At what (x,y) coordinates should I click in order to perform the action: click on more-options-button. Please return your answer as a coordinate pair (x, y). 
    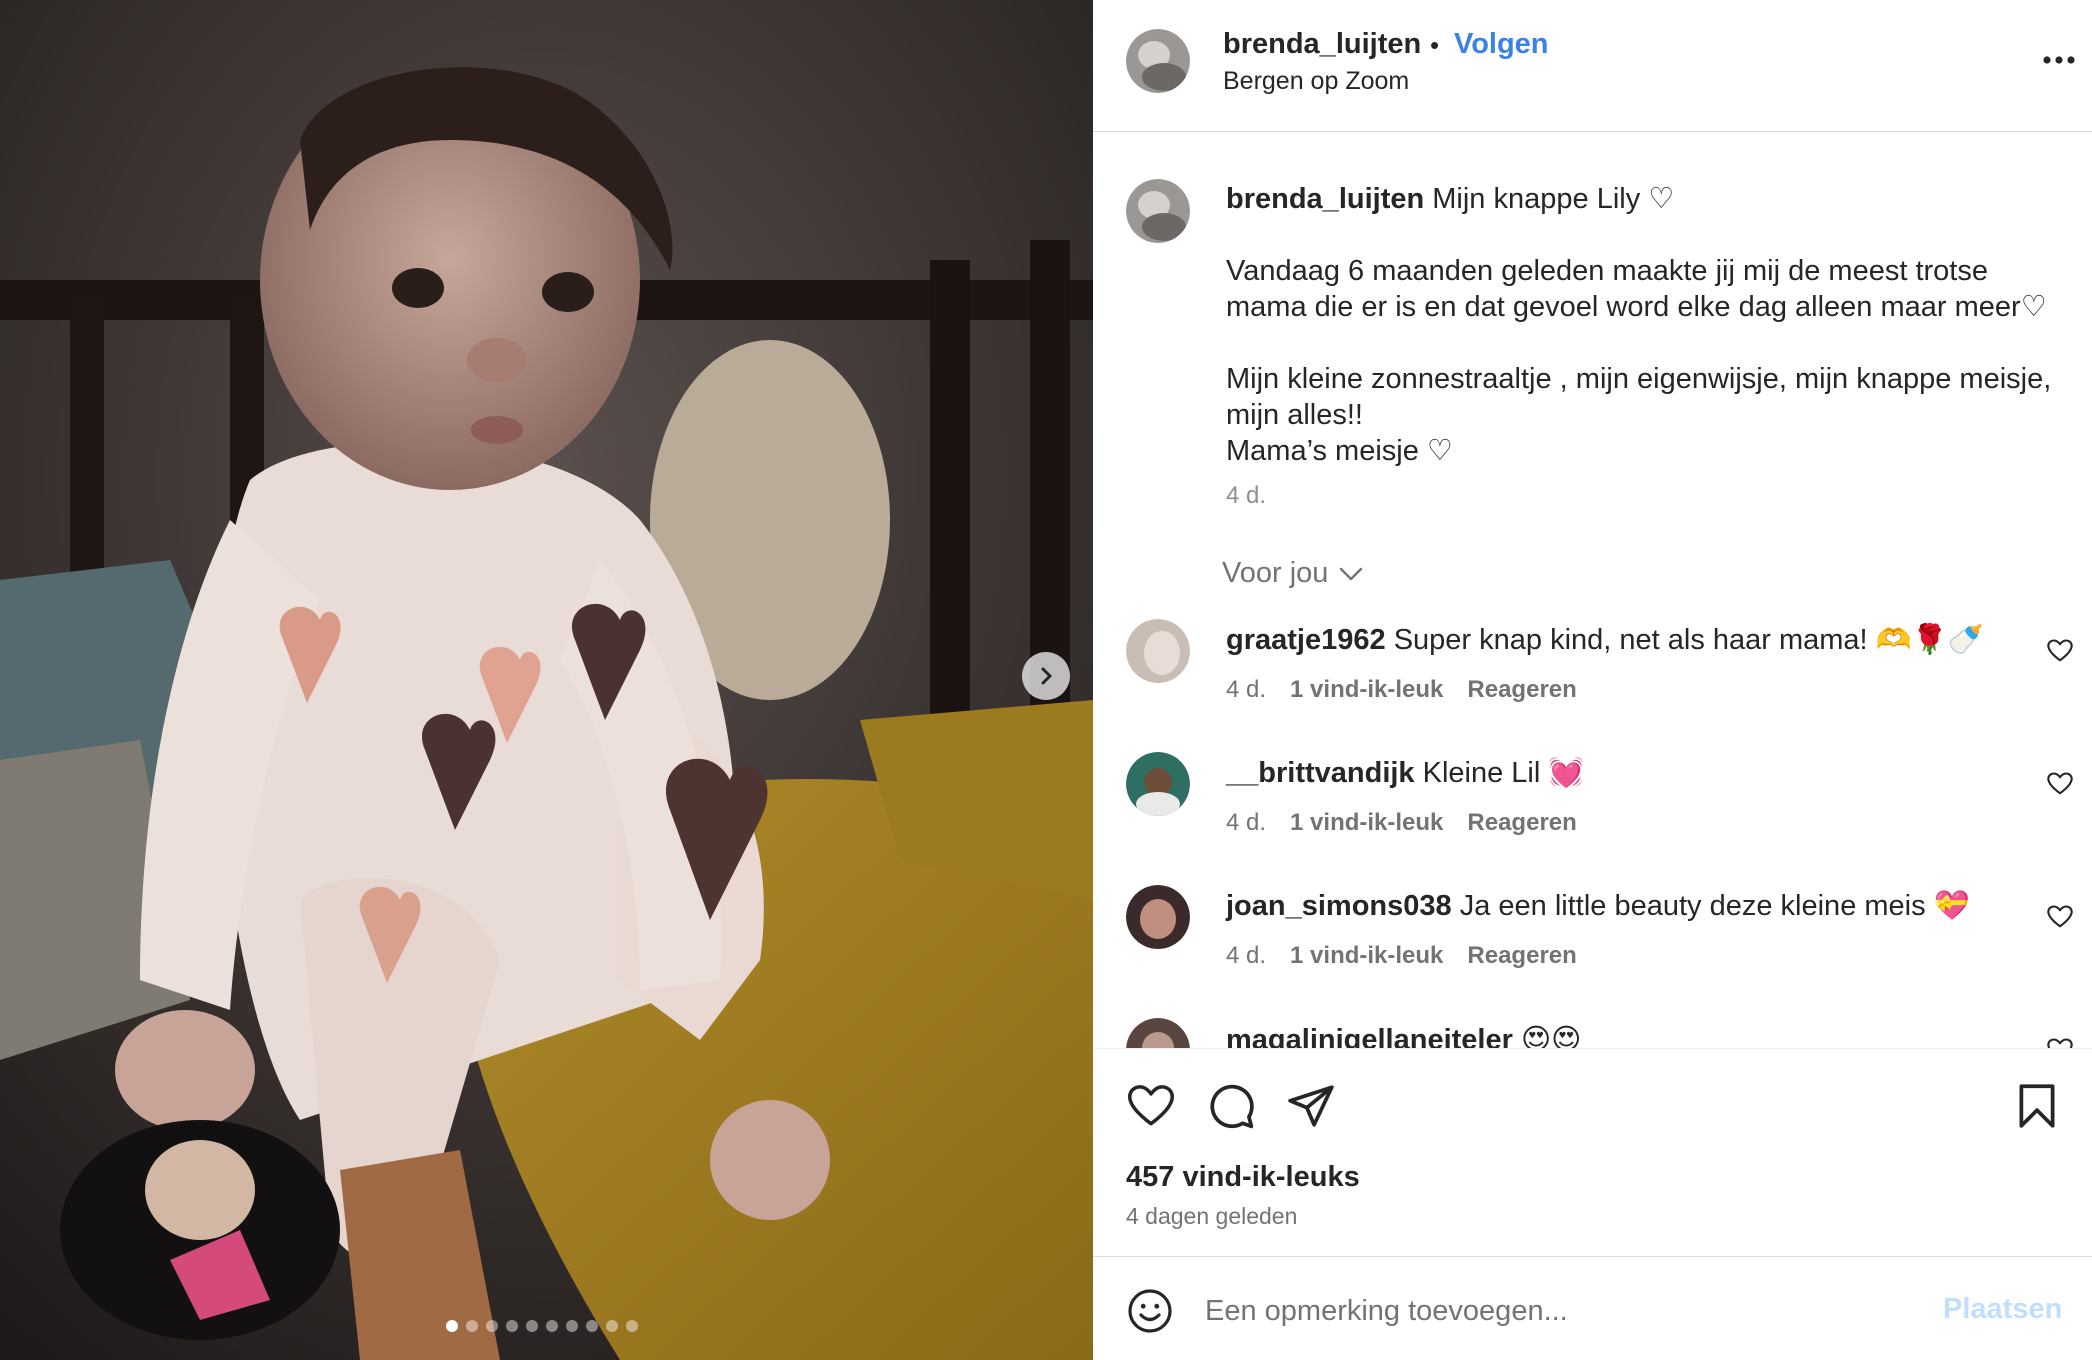
    Looking at the image, I should click on (2059, 60).